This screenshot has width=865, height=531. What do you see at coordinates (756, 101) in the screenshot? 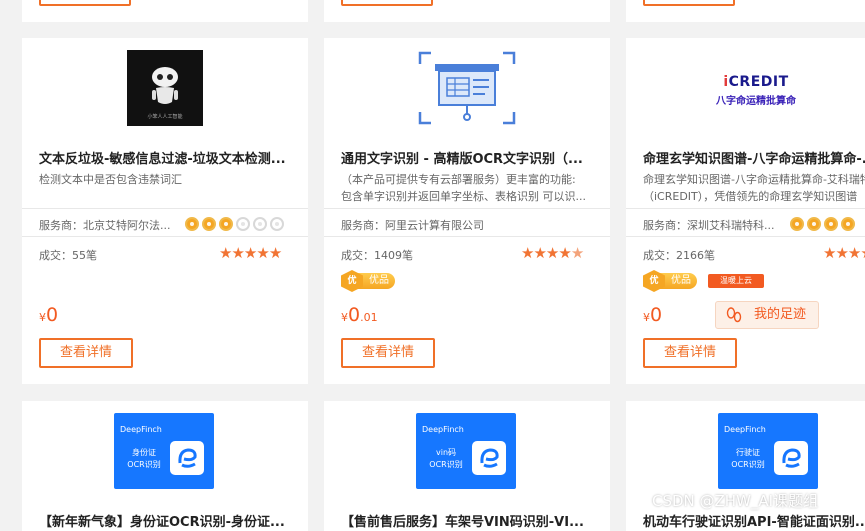
I see `icredit-logo-subtitle: 八字命运精批算命` at bounding box center [756, 101].